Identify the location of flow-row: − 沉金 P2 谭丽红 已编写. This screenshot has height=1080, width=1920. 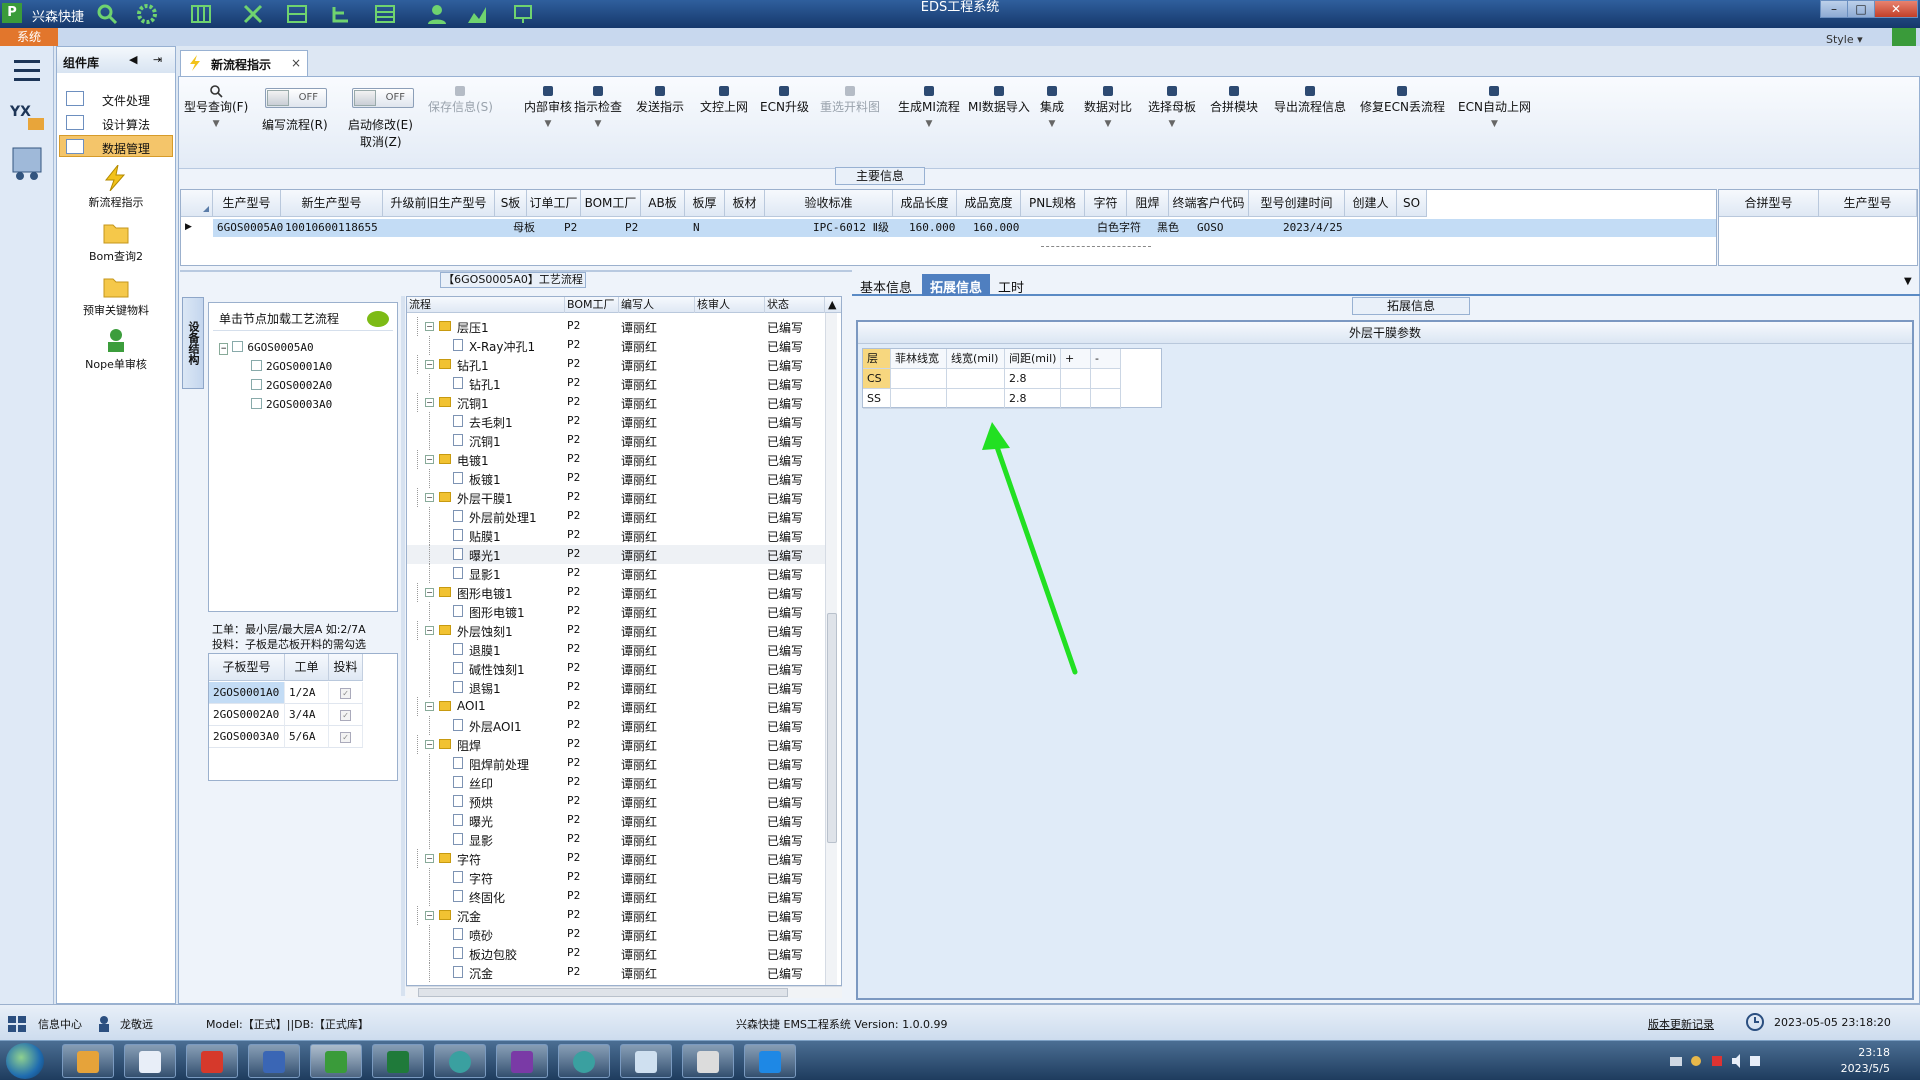
(616, 915).